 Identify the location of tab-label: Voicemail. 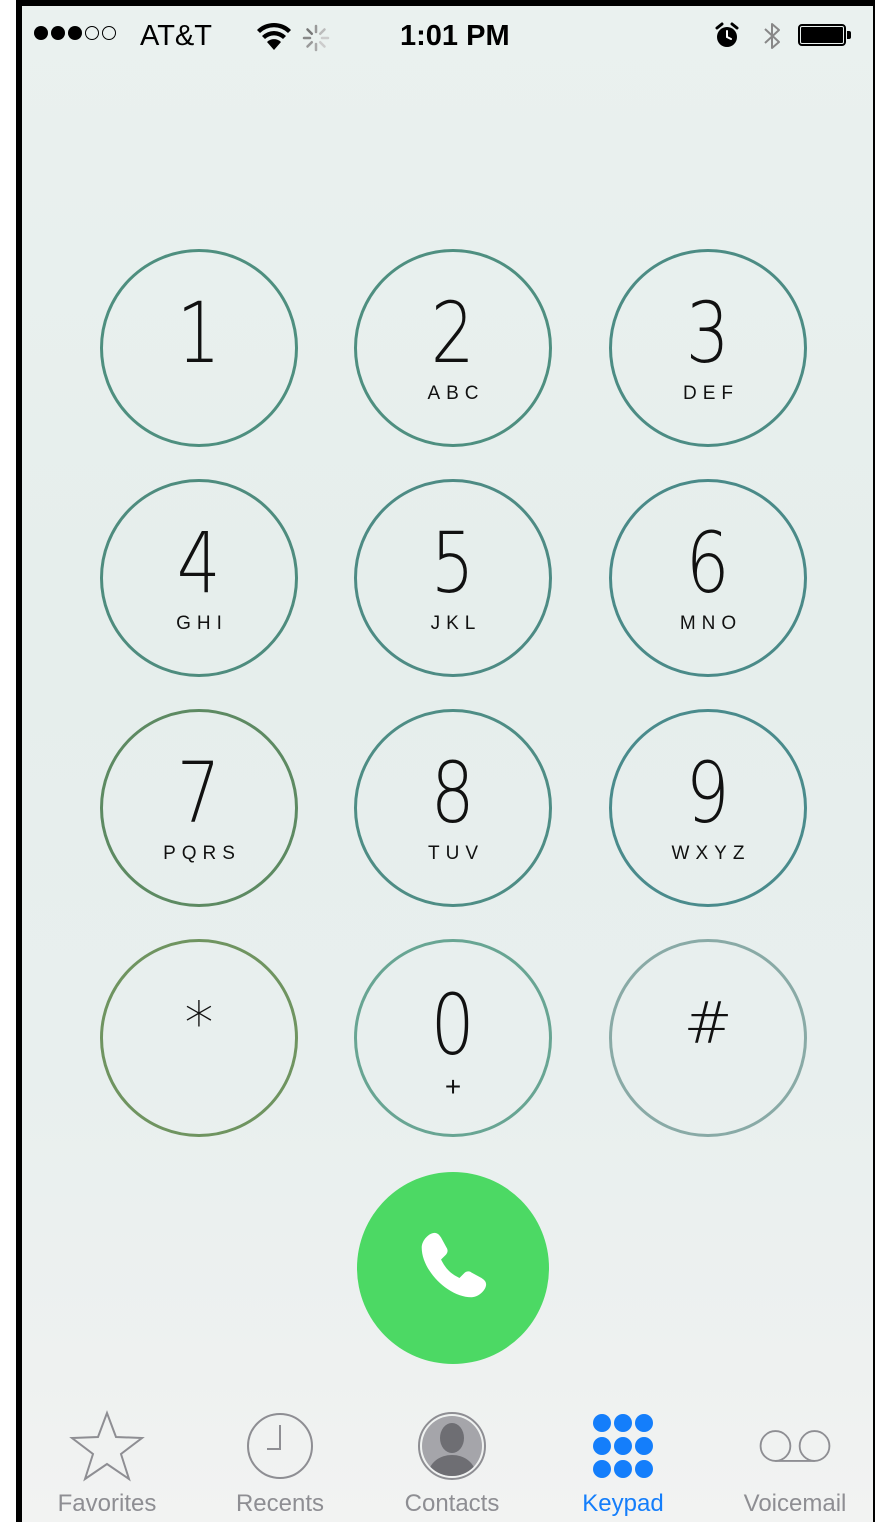
(795, 1503).